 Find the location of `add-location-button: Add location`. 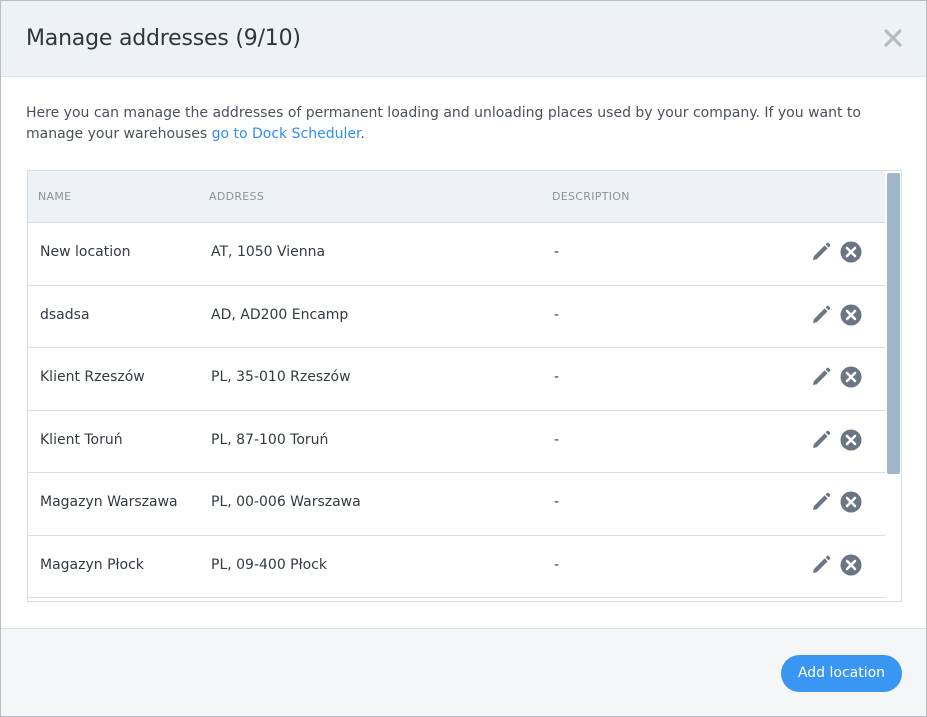

add-location-button: Add location is located at coordinates (841, 673).